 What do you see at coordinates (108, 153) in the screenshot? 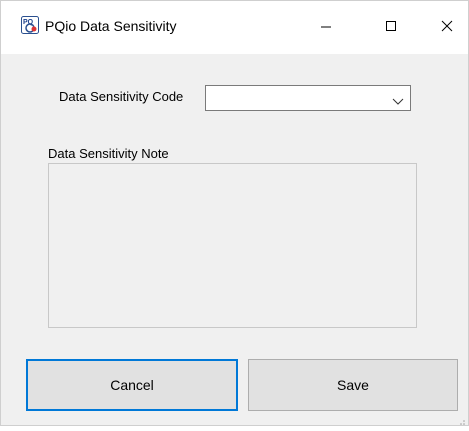
I see `sensitivity-note-label: Data Sensitivity Note` at bounding box center [108, 153].